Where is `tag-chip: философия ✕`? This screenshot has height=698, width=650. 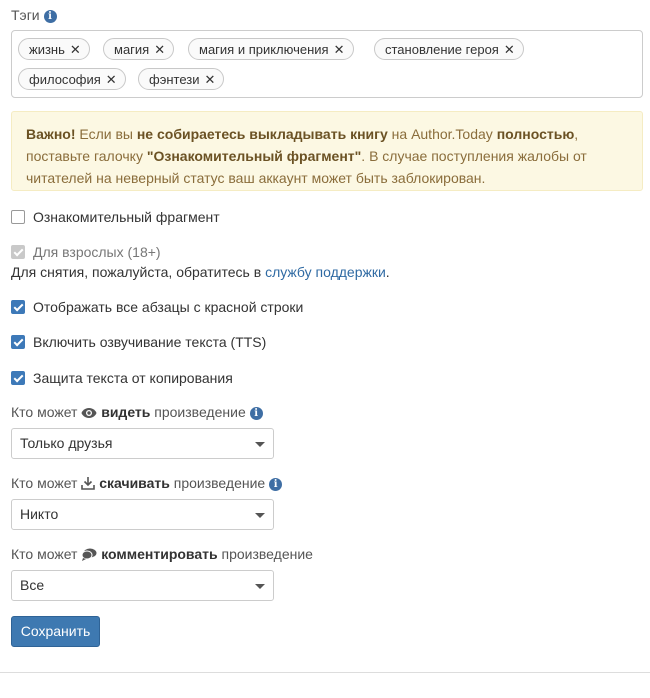 tag-chip: философия ✕ is located at coordinates (72, 79).